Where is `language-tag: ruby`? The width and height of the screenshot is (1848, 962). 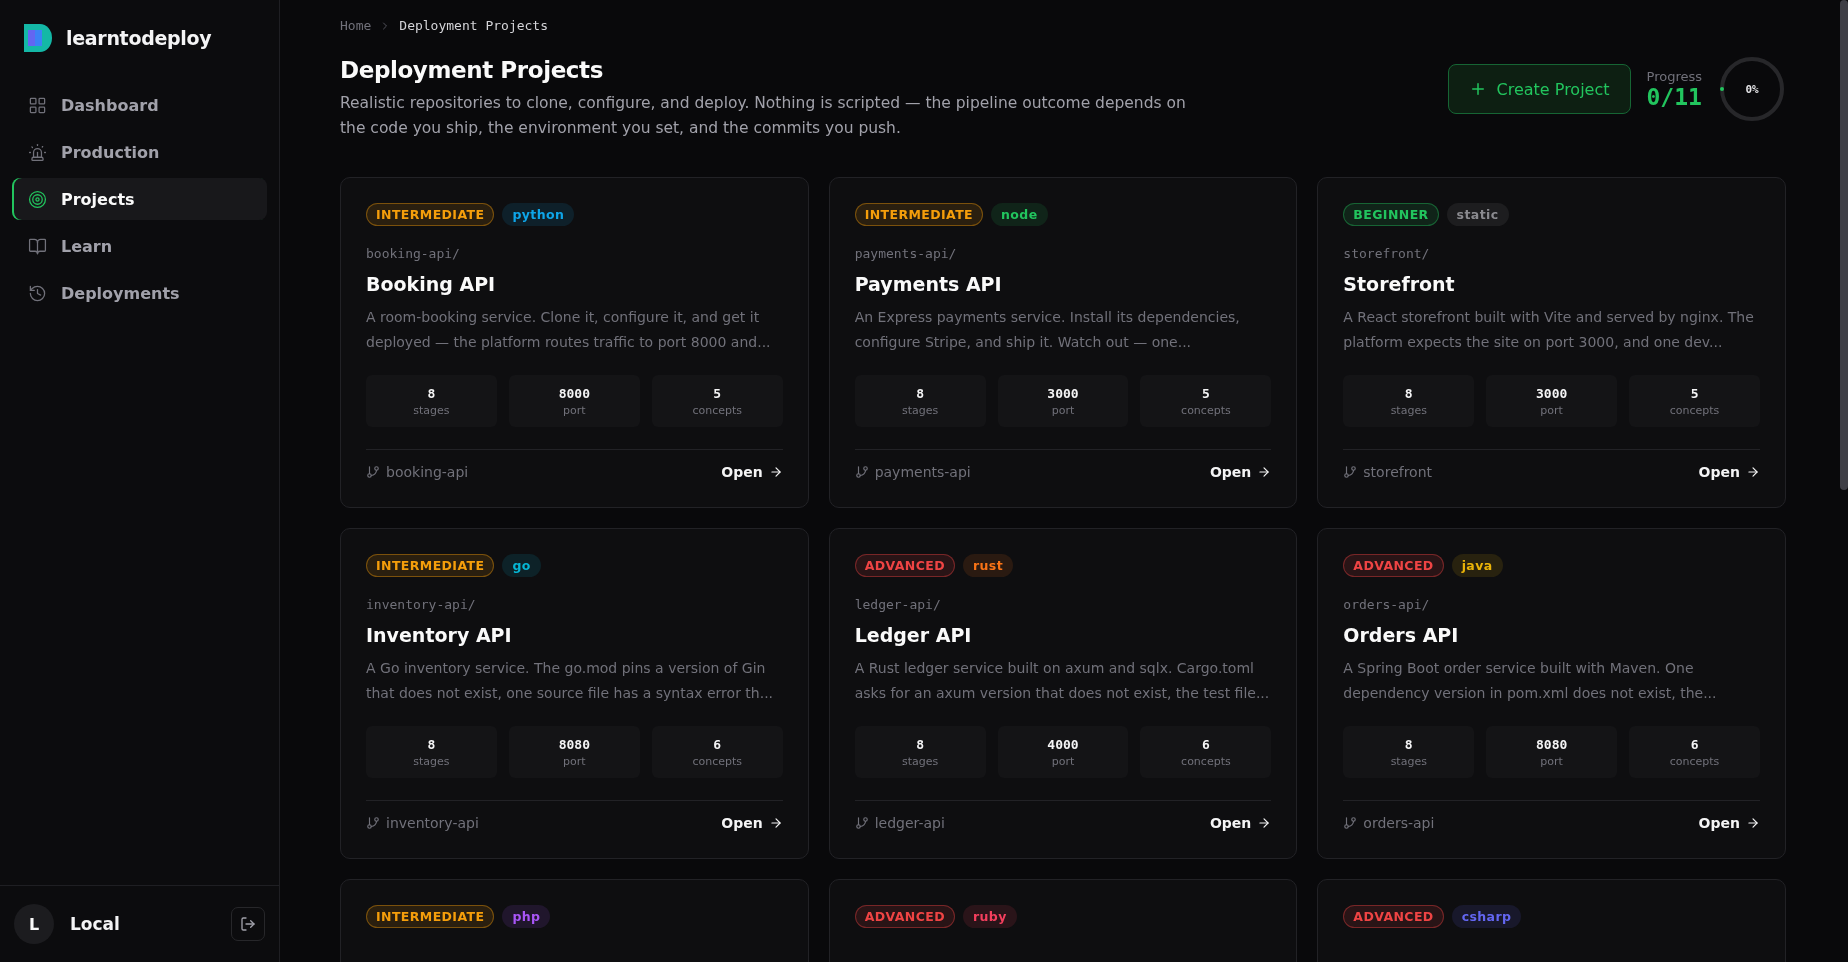 language-tag: ruby is located at coordinates (989, 916).